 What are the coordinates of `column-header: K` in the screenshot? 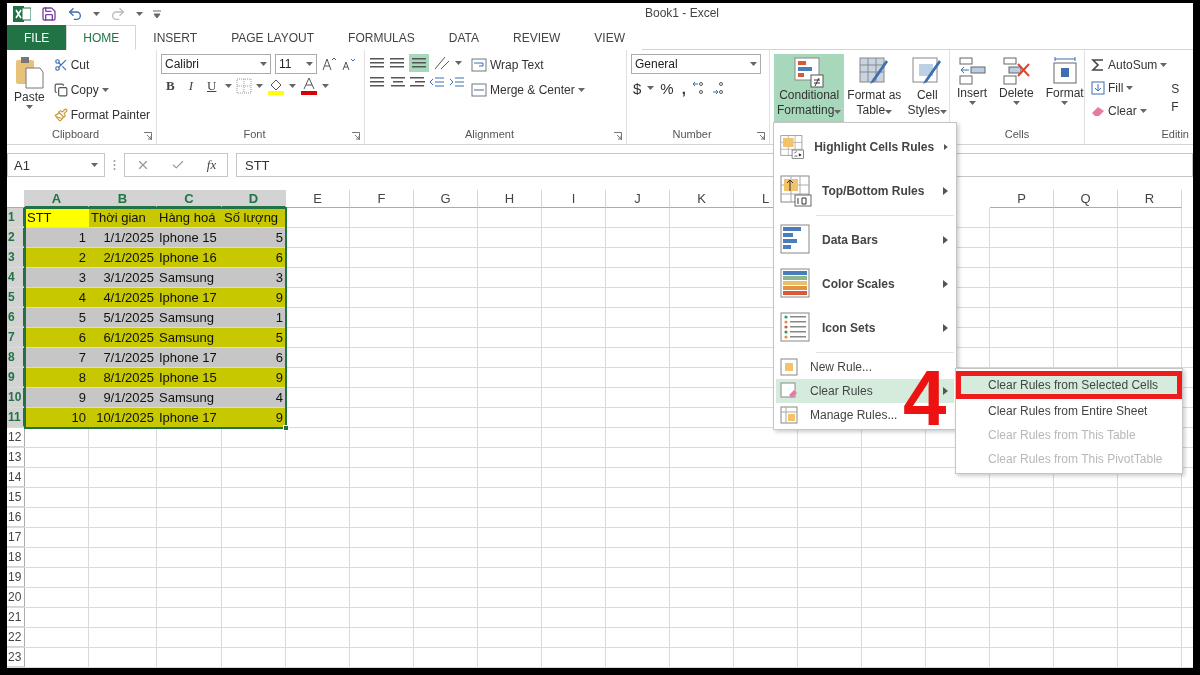 It's located at (702, 199).